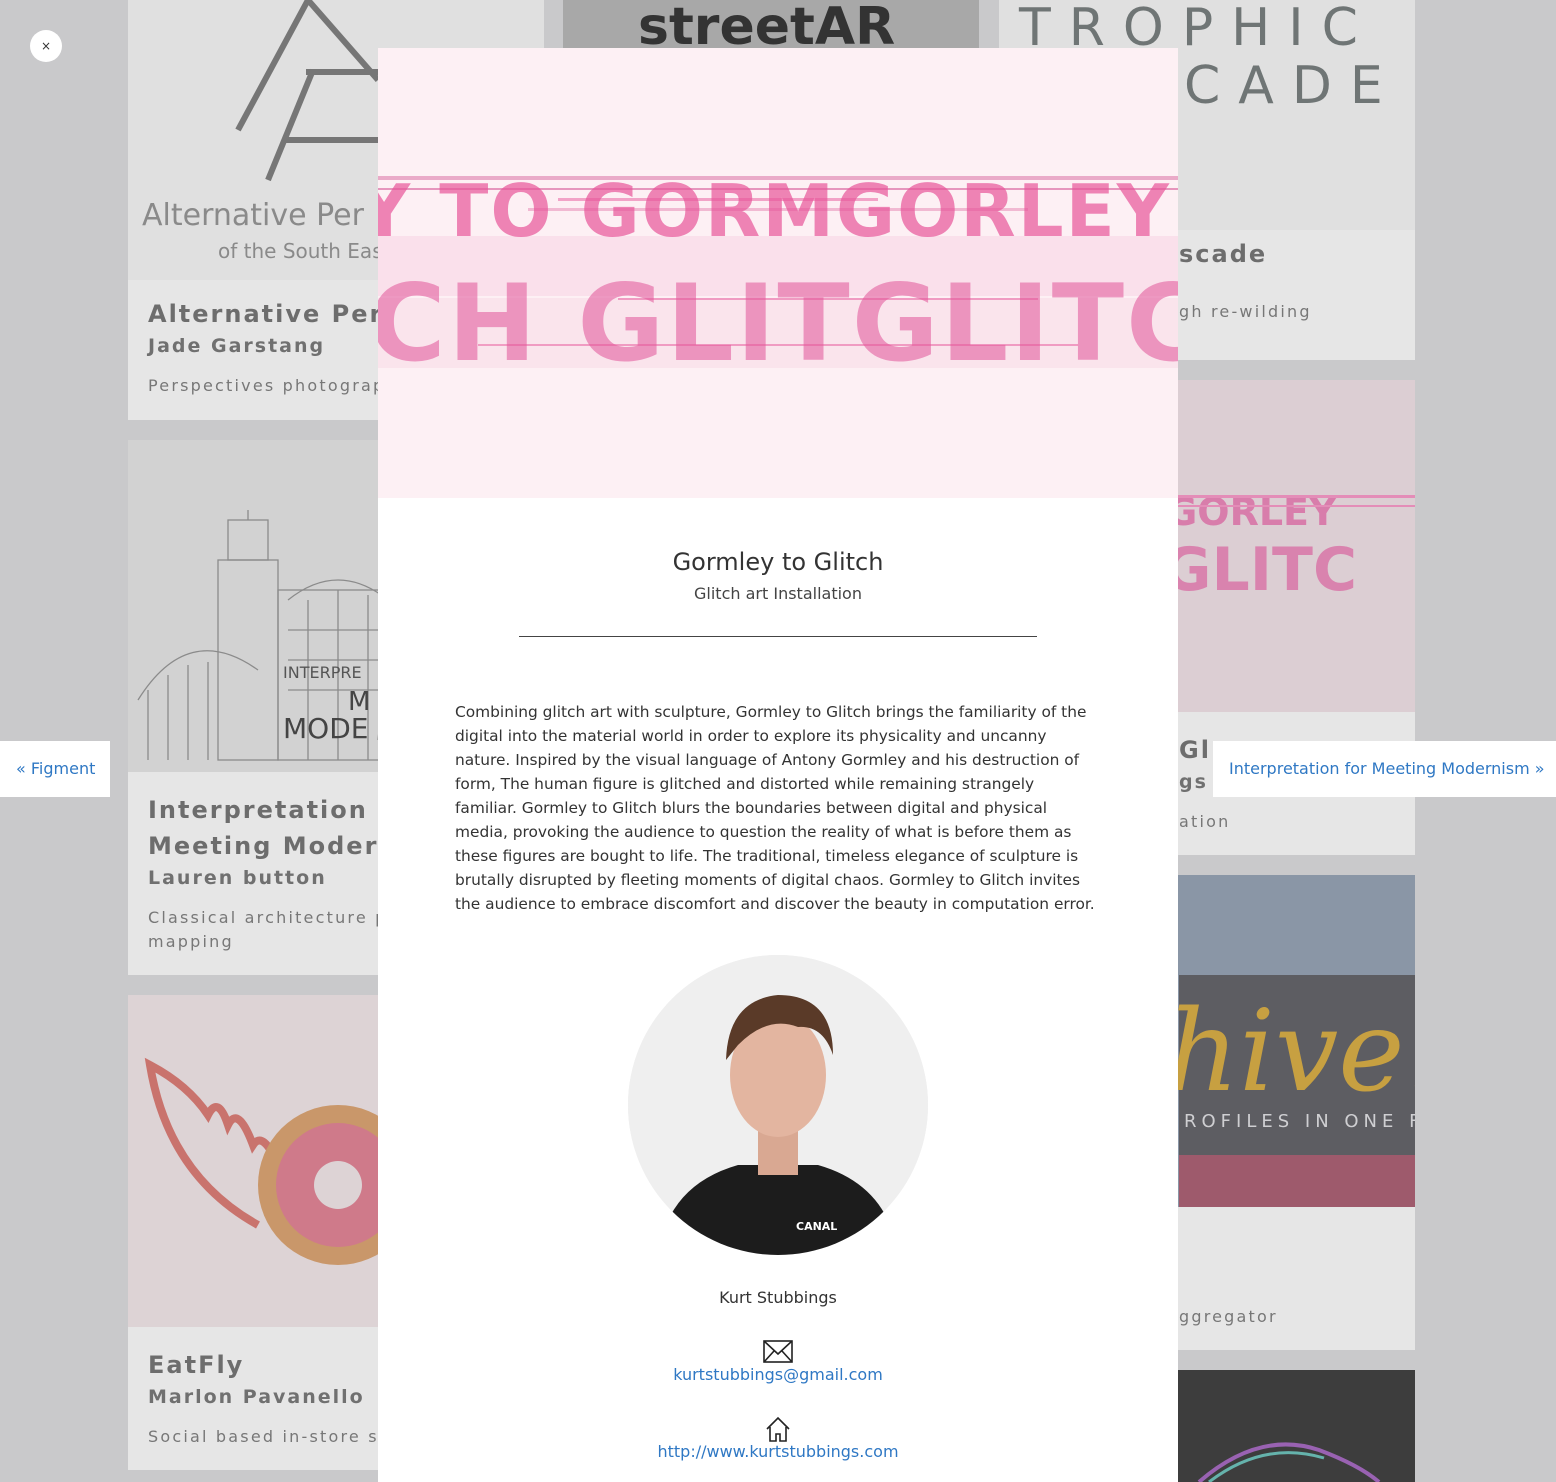 The width and height of the screenshot is (1556, 1482). I want to click on thumb-text: streetAR, so click(766, 24).